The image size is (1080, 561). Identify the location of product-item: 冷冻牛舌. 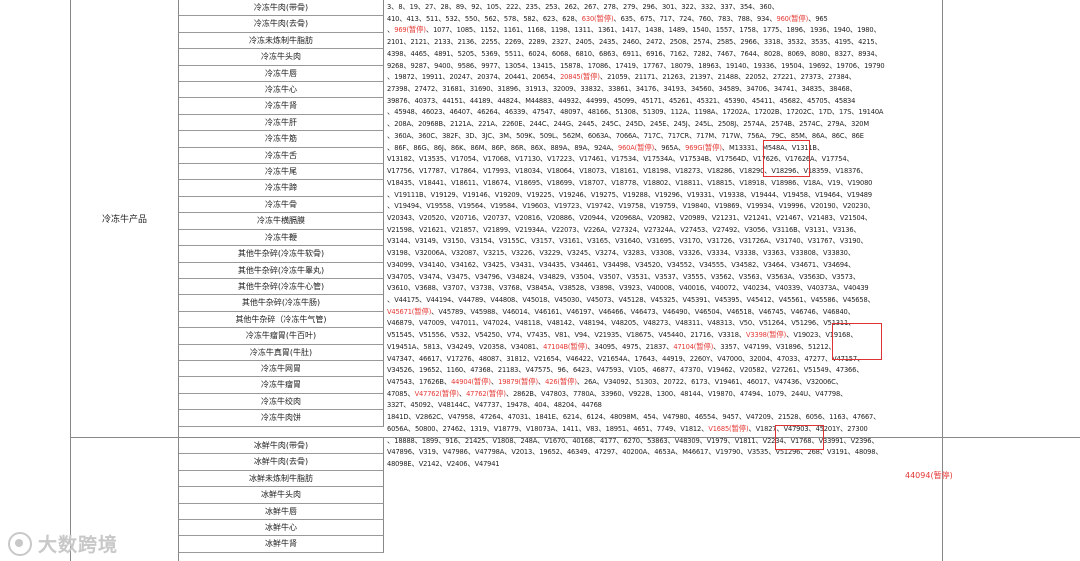
(281, 156).